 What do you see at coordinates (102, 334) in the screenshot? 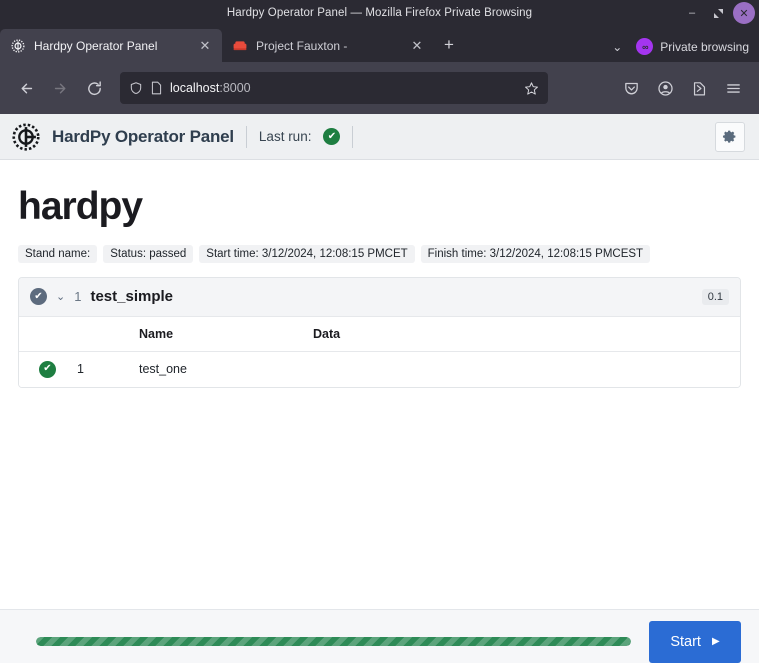
I see `column-header-index` at bounding box center [102, 334].